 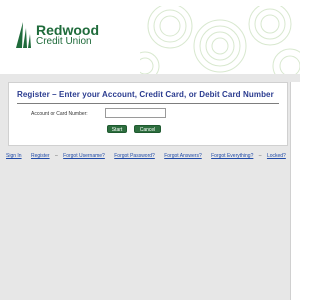 I want to click on title-divider, so click(x=148, y=103).